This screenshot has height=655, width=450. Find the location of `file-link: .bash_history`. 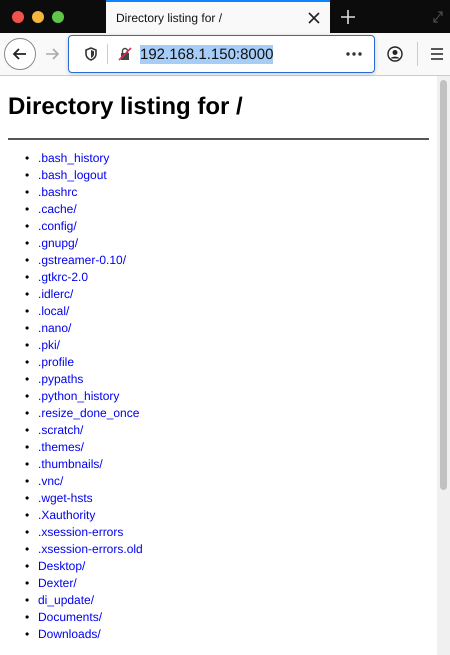

file-link: .bash_history is located at coordinates (74, 158).